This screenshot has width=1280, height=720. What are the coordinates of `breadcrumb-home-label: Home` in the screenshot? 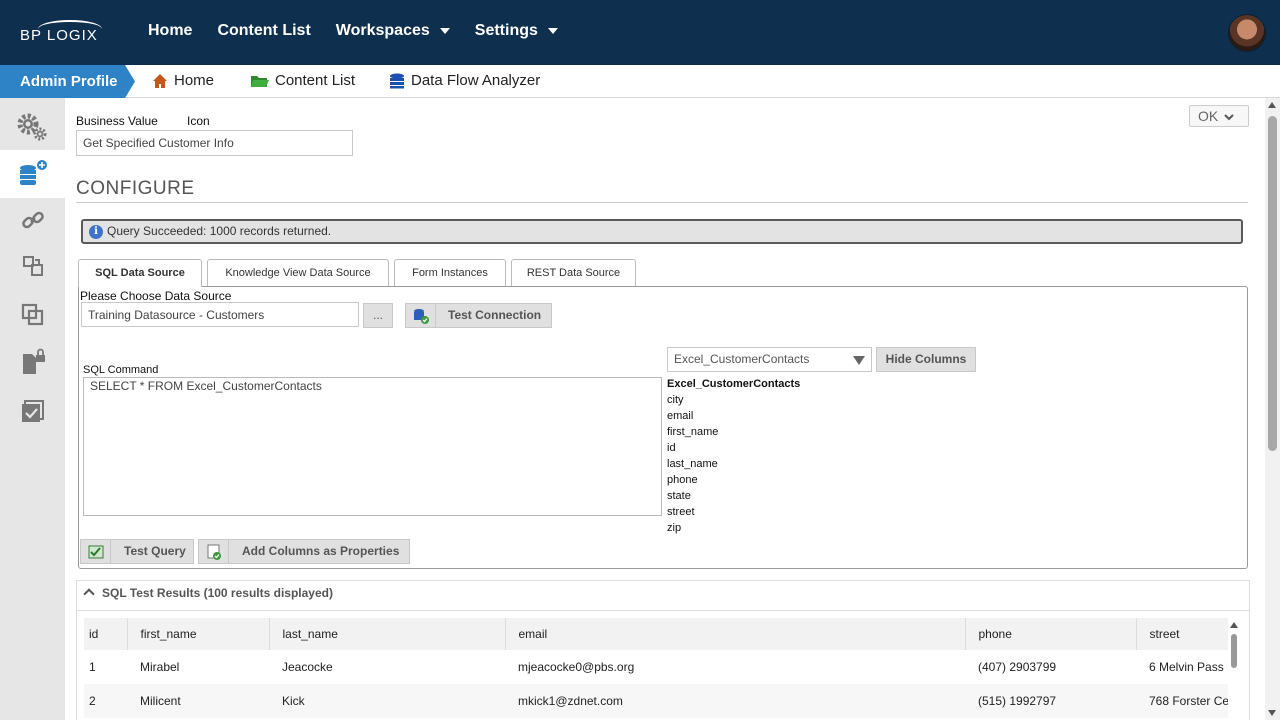 It's located at (194, 80).